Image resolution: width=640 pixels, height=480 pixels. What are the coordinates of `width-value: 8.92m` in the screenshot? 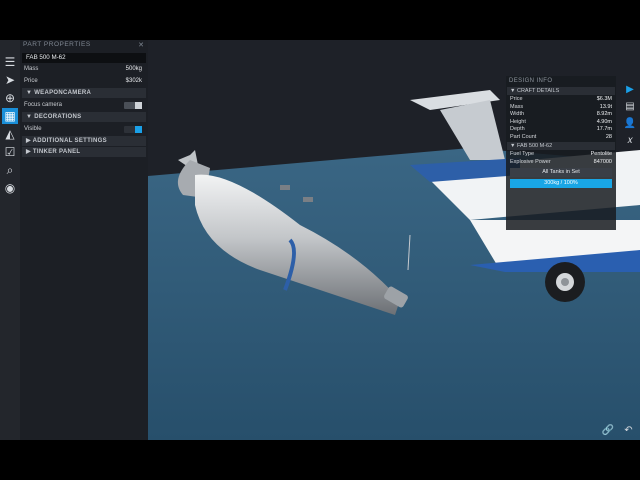 It's located at (604, 114).